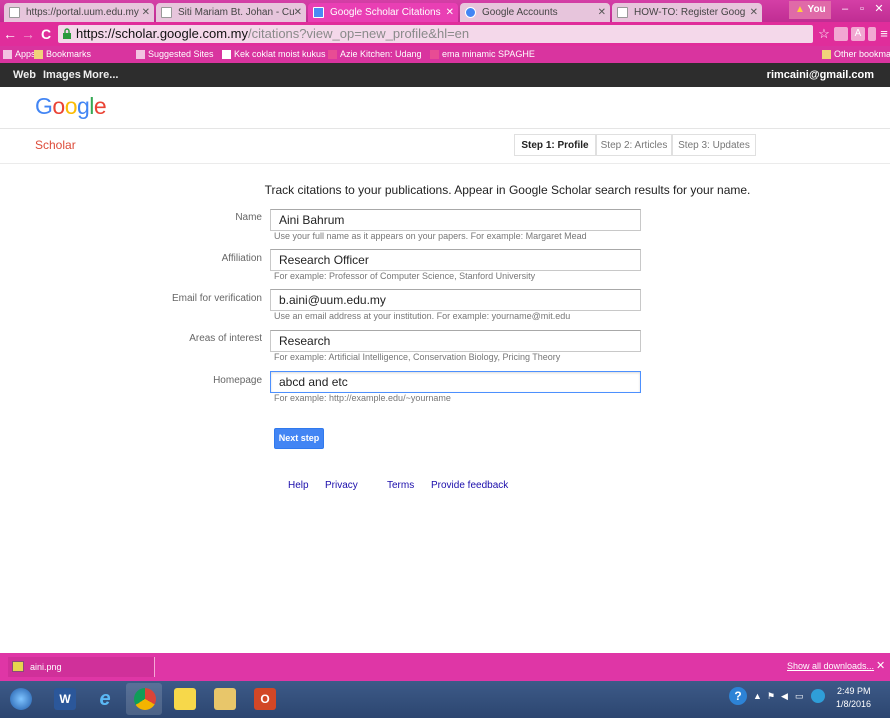  Describe the element at coordinates (237, 380) in the screenshot. I see `homepage-label: Homepage` at that location.